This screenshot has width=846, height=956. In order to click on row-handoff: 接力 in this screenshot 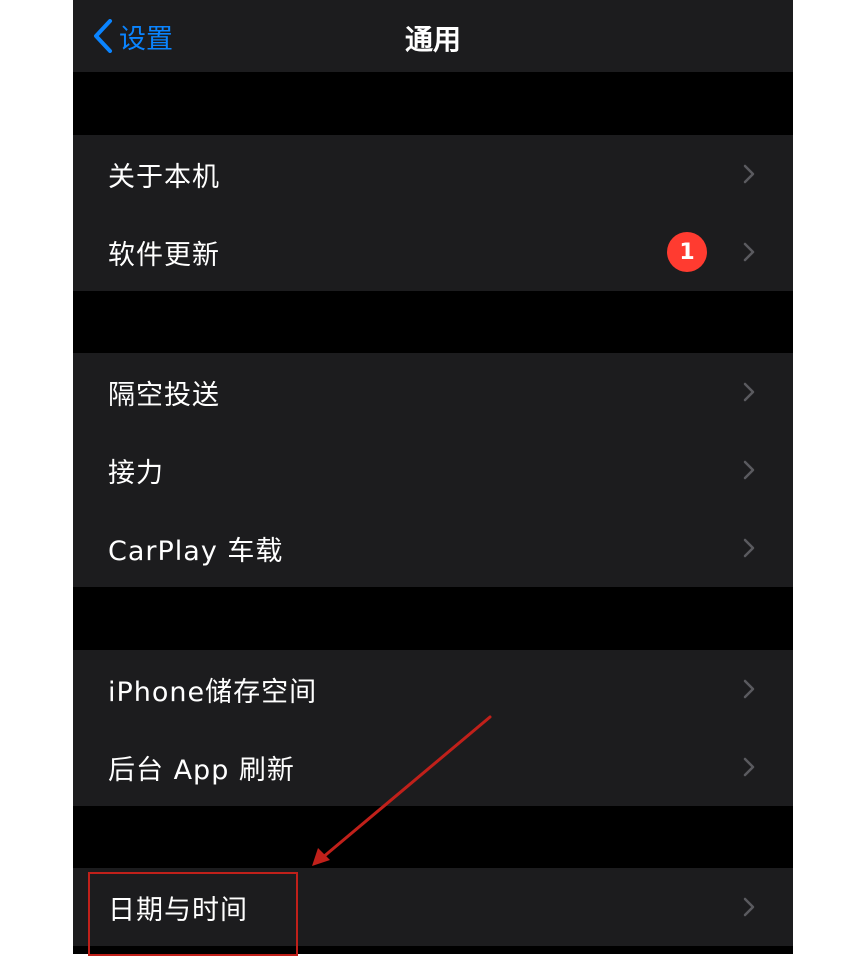, I will do `click(433, 470)`.